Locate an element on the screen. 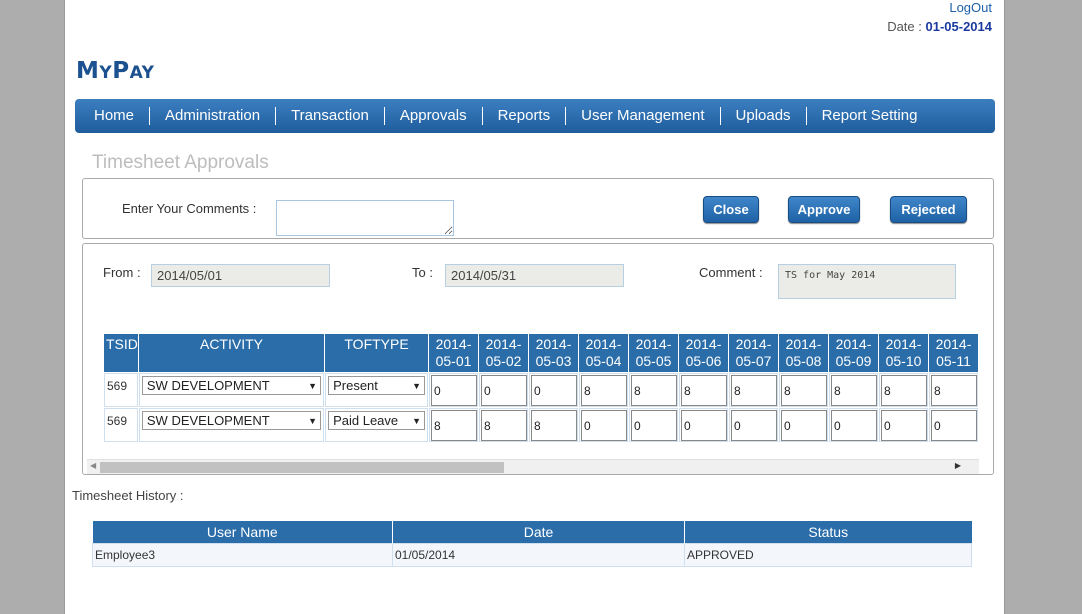 The height and width of the screenshot is (614, 1082). scroll-right-icon: ▶ is located at coordinates (958, 465).